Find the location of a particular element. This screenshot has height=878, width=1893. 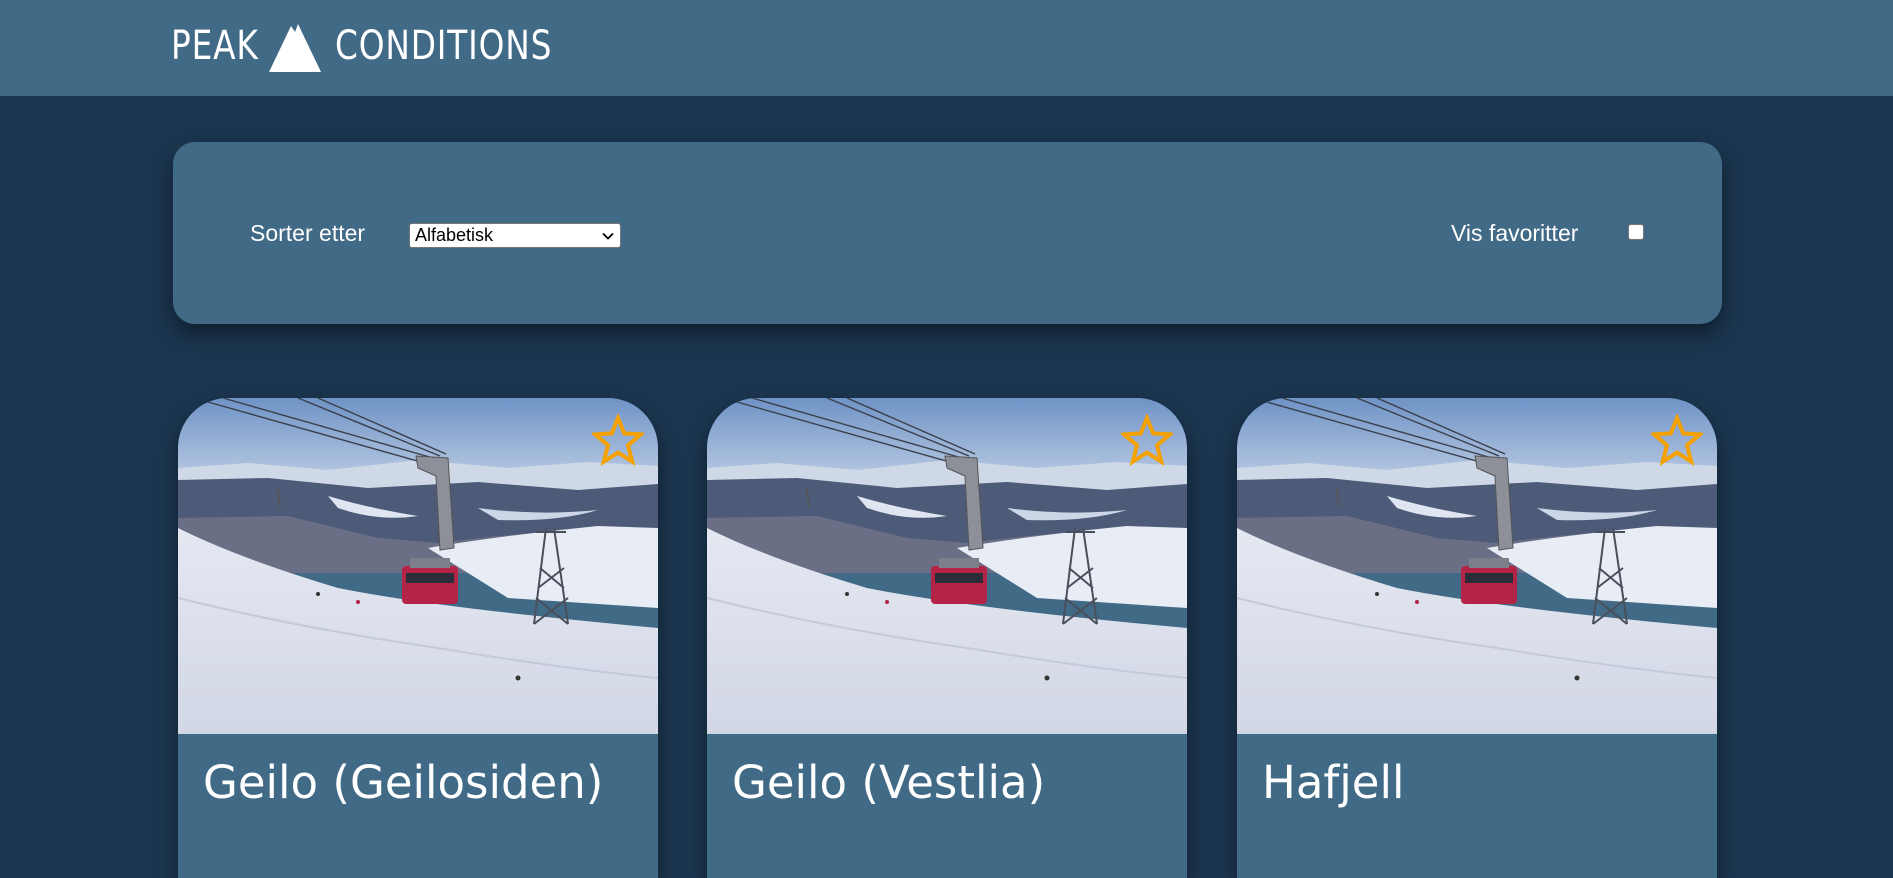

resort-card: Geilo (Vestlia) is located at coordinates (947, 638).